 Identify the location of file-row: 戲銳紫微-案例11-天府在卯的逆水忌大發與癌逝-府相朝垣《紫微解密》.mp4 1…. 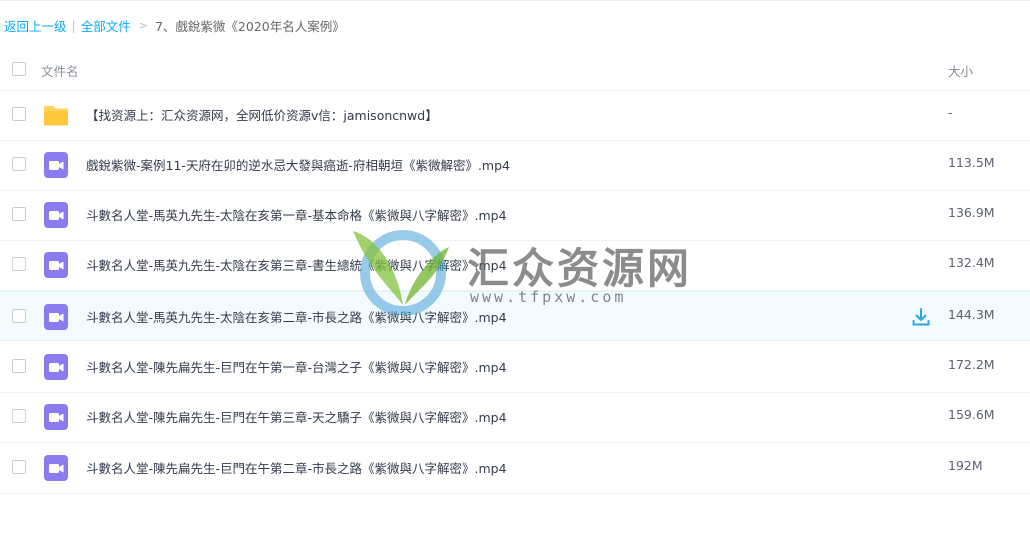
(515, 165).